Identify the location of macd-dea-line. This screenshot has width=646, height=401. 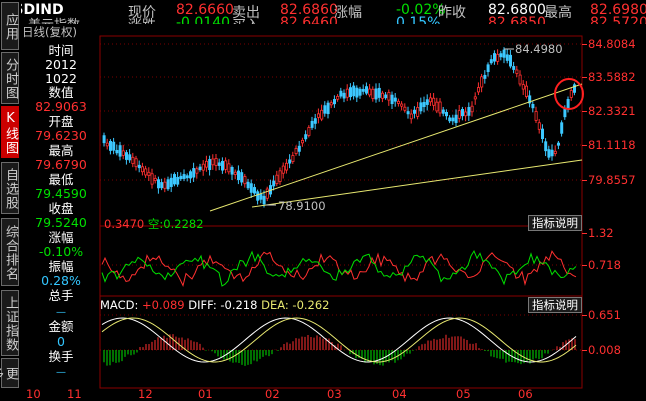
(339, 340).